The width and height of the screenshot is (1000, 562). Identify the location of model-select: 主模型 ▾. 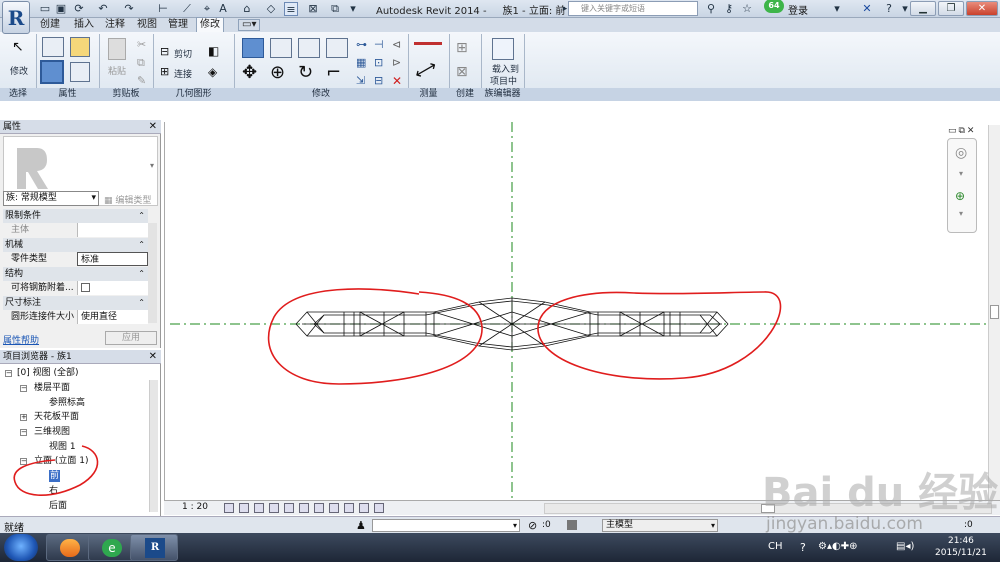
(660, 525).